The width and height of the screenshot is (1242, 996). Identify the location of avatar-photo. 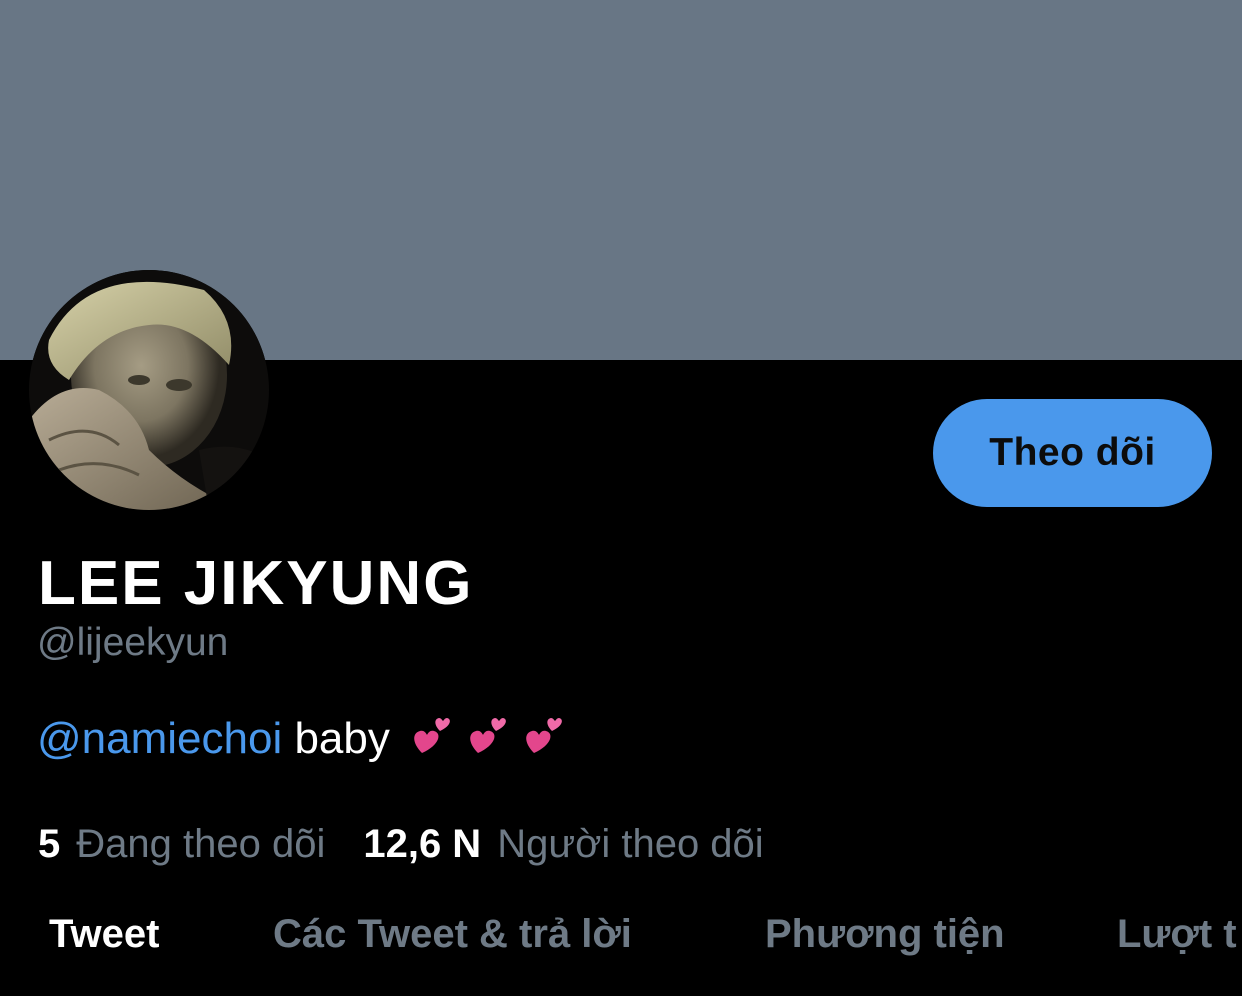
(149, 390).